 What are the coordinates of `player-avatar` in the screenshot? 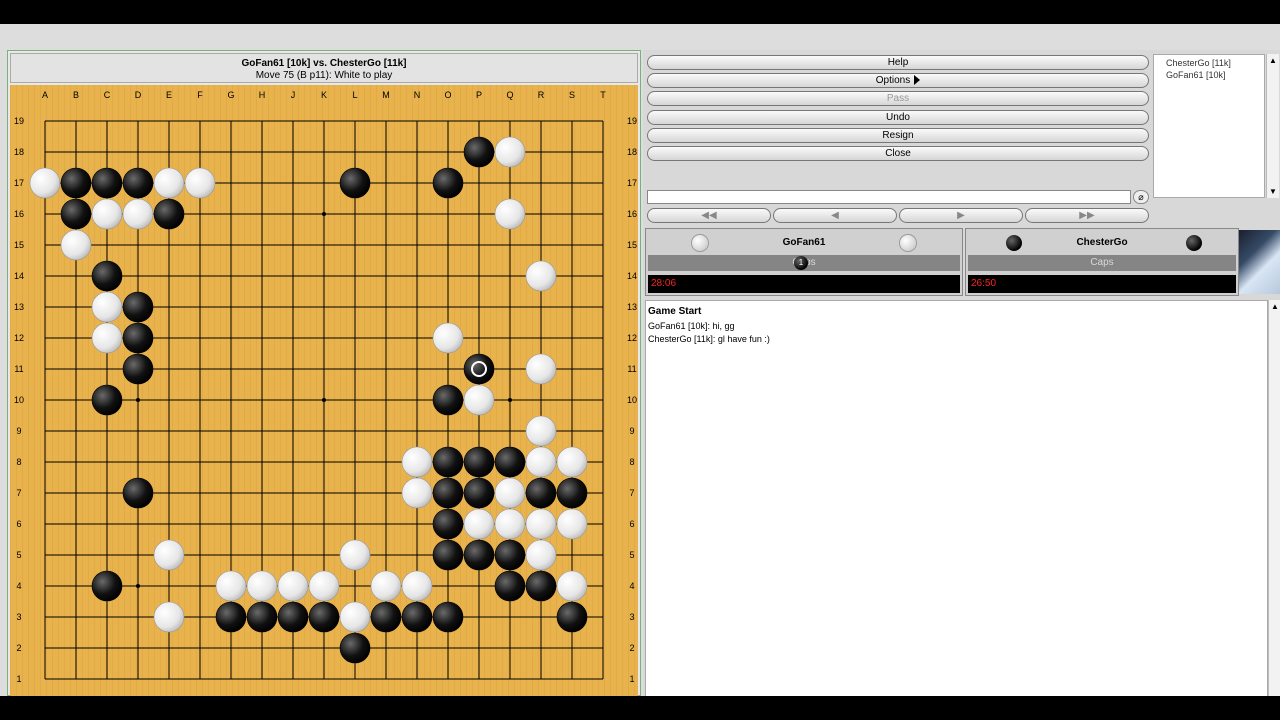 It's located at (1259, 262).